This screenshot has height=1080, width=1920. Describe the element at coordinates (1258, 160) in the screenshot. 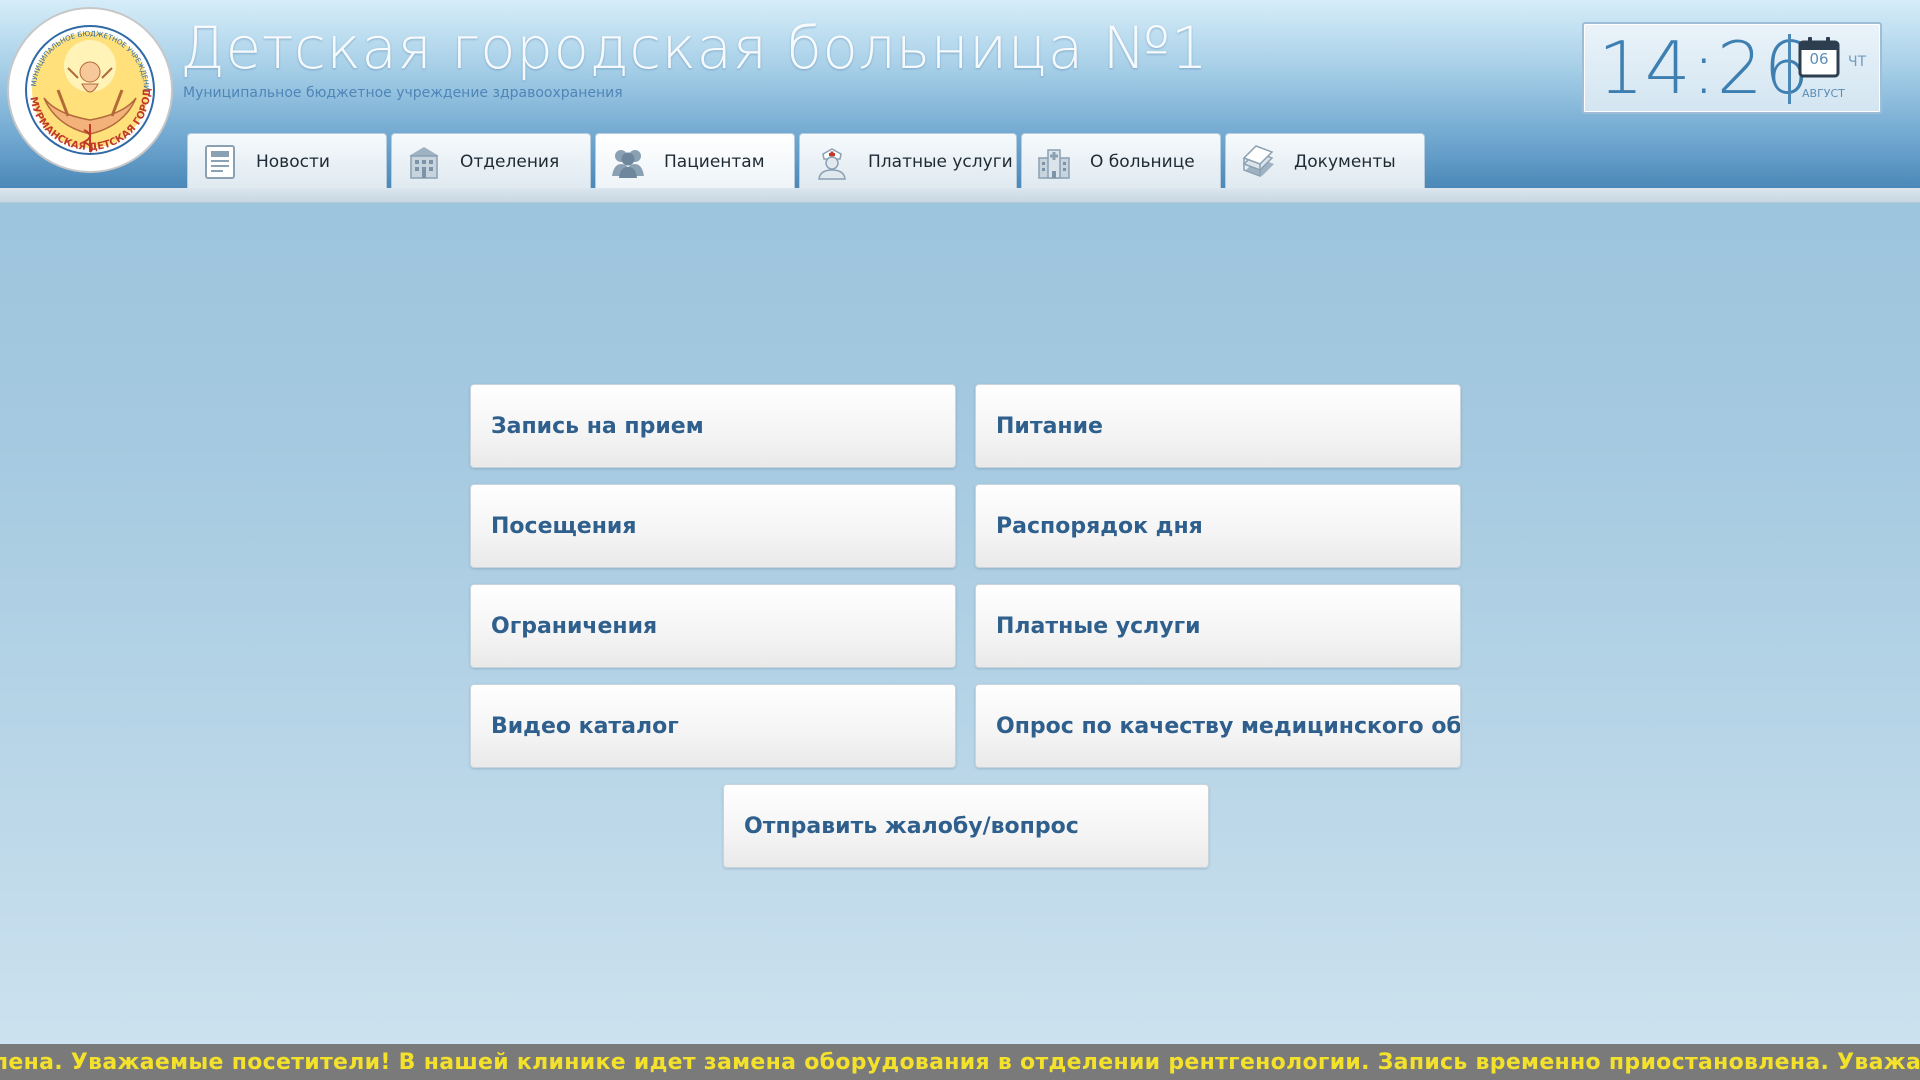

I see `documents-icon` at that location.